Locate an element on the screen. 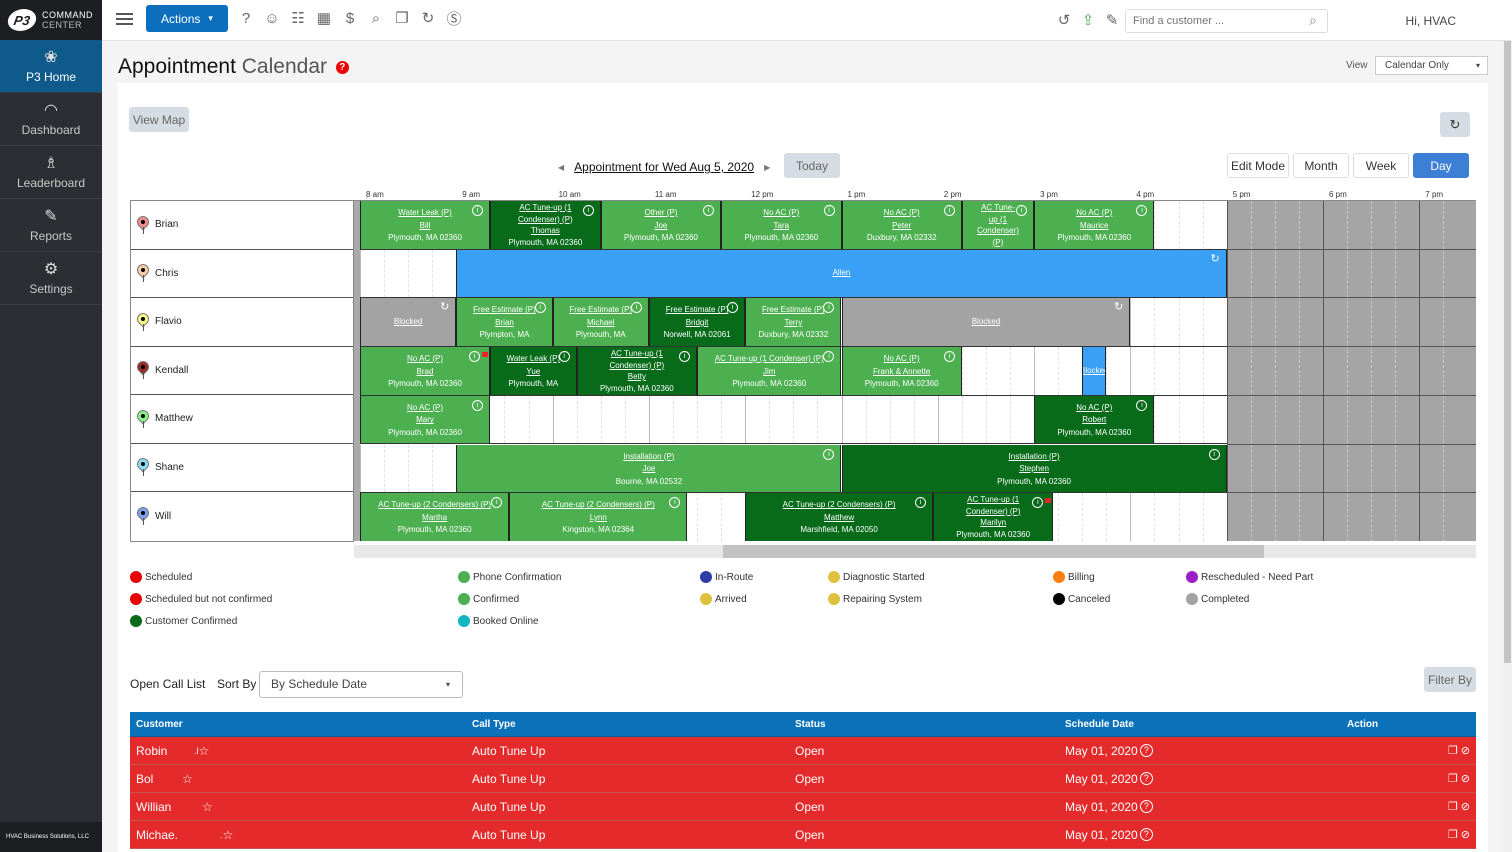 This screenshot has width=1512, height=852. view-select: Calendar Only ▾ is located at coordinates (1431, 65).